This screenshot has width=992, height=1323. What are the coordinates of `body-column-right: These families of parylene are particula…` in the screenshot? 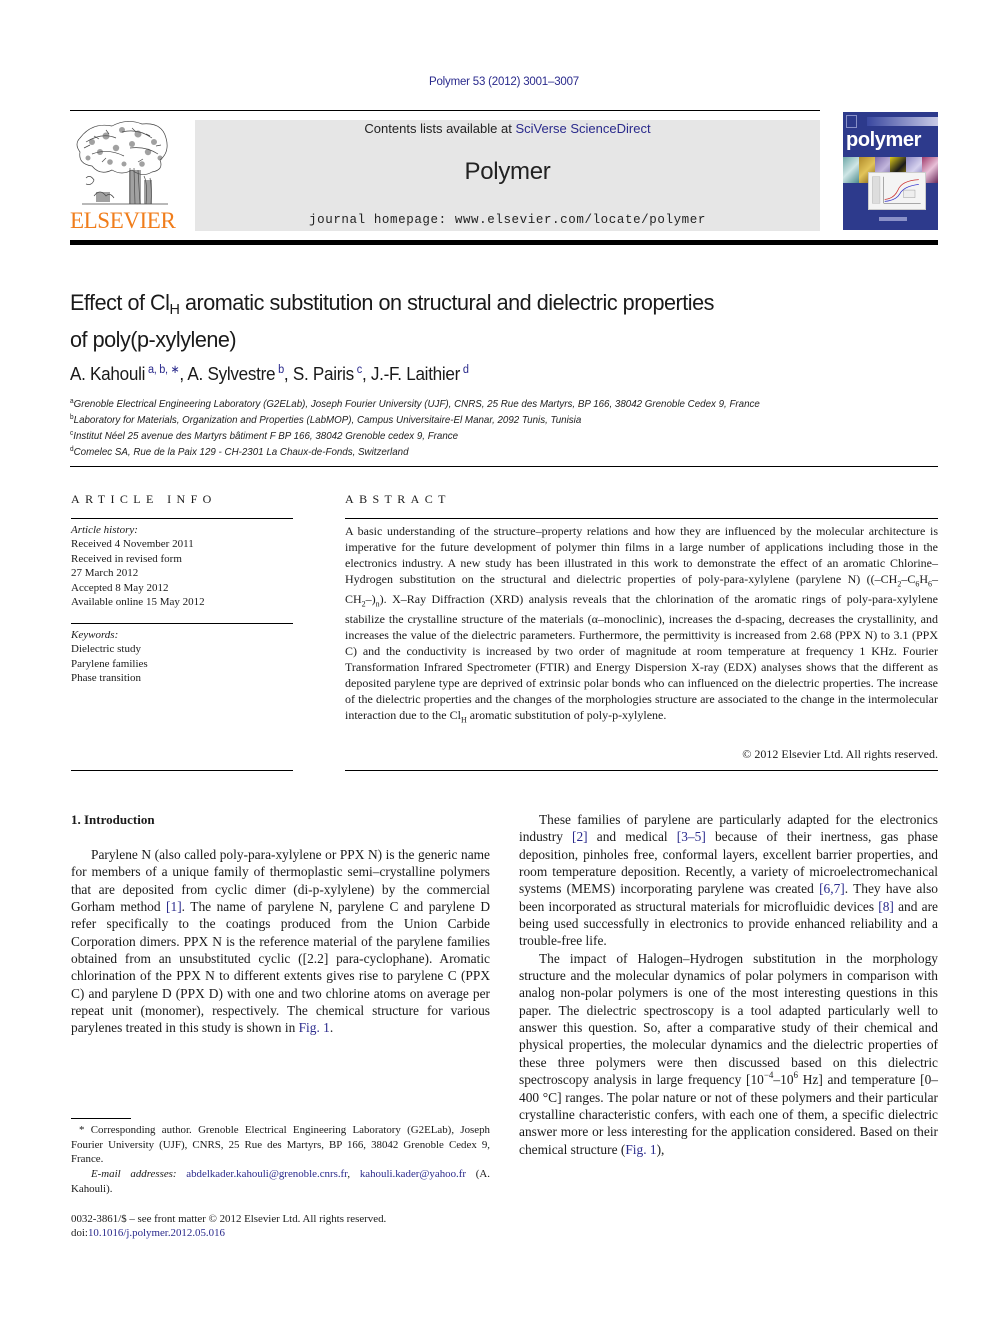 It's located at (728, 984).